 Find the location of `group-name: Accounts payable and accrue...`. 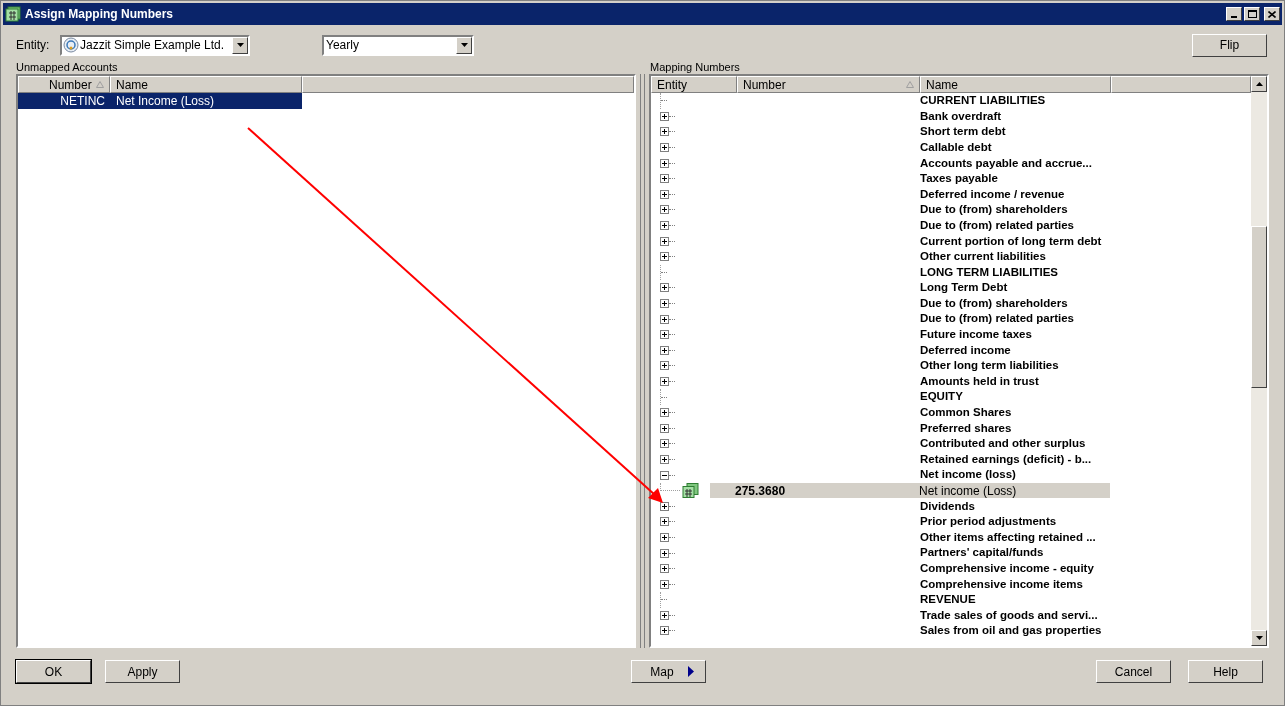

group-name: Accounts payable and accrue... is located at coordinates (1006, 163).